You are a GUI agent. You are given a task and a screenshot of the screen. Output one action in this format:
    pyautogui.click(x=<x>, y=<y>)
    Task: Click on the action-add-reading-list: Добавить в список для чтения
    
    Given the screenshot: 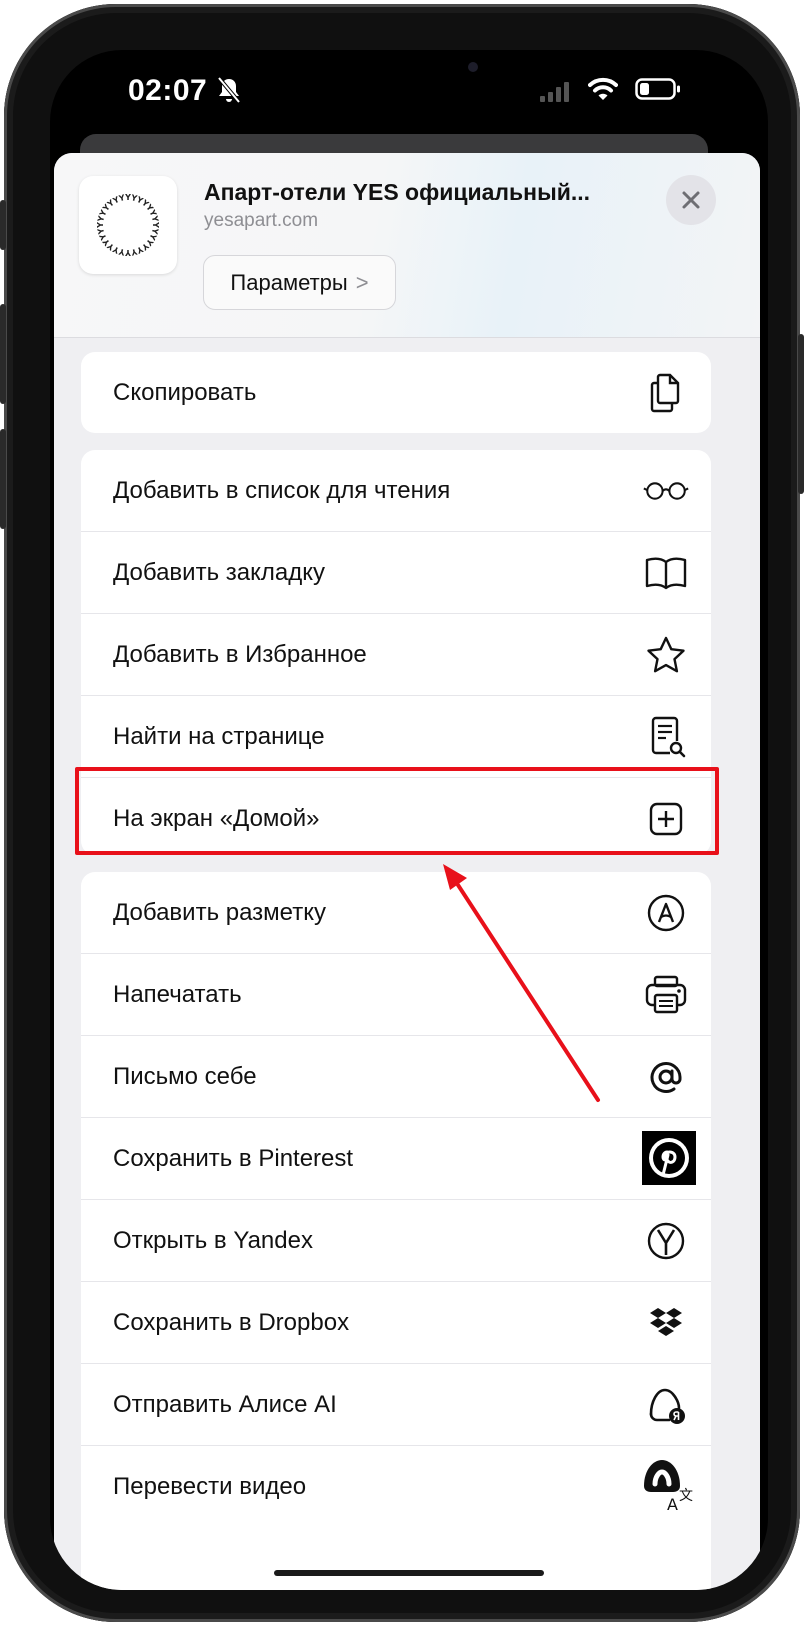 What is the action you would take?
    pyautogui.click(x=396, y=491)
    